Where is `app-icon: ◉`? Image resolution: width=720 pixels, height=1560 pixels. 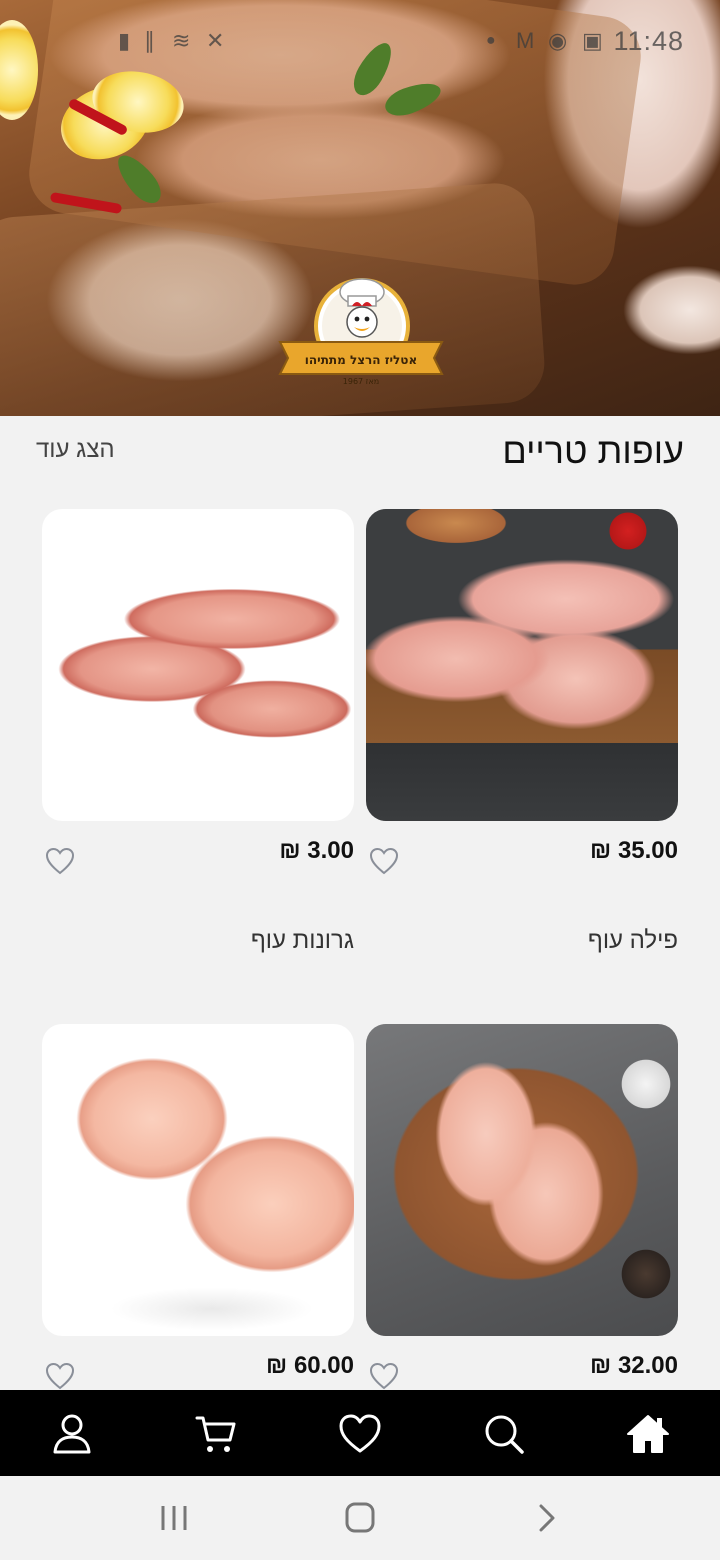
app-icon: ◉ is located at coordinates (558, 40).